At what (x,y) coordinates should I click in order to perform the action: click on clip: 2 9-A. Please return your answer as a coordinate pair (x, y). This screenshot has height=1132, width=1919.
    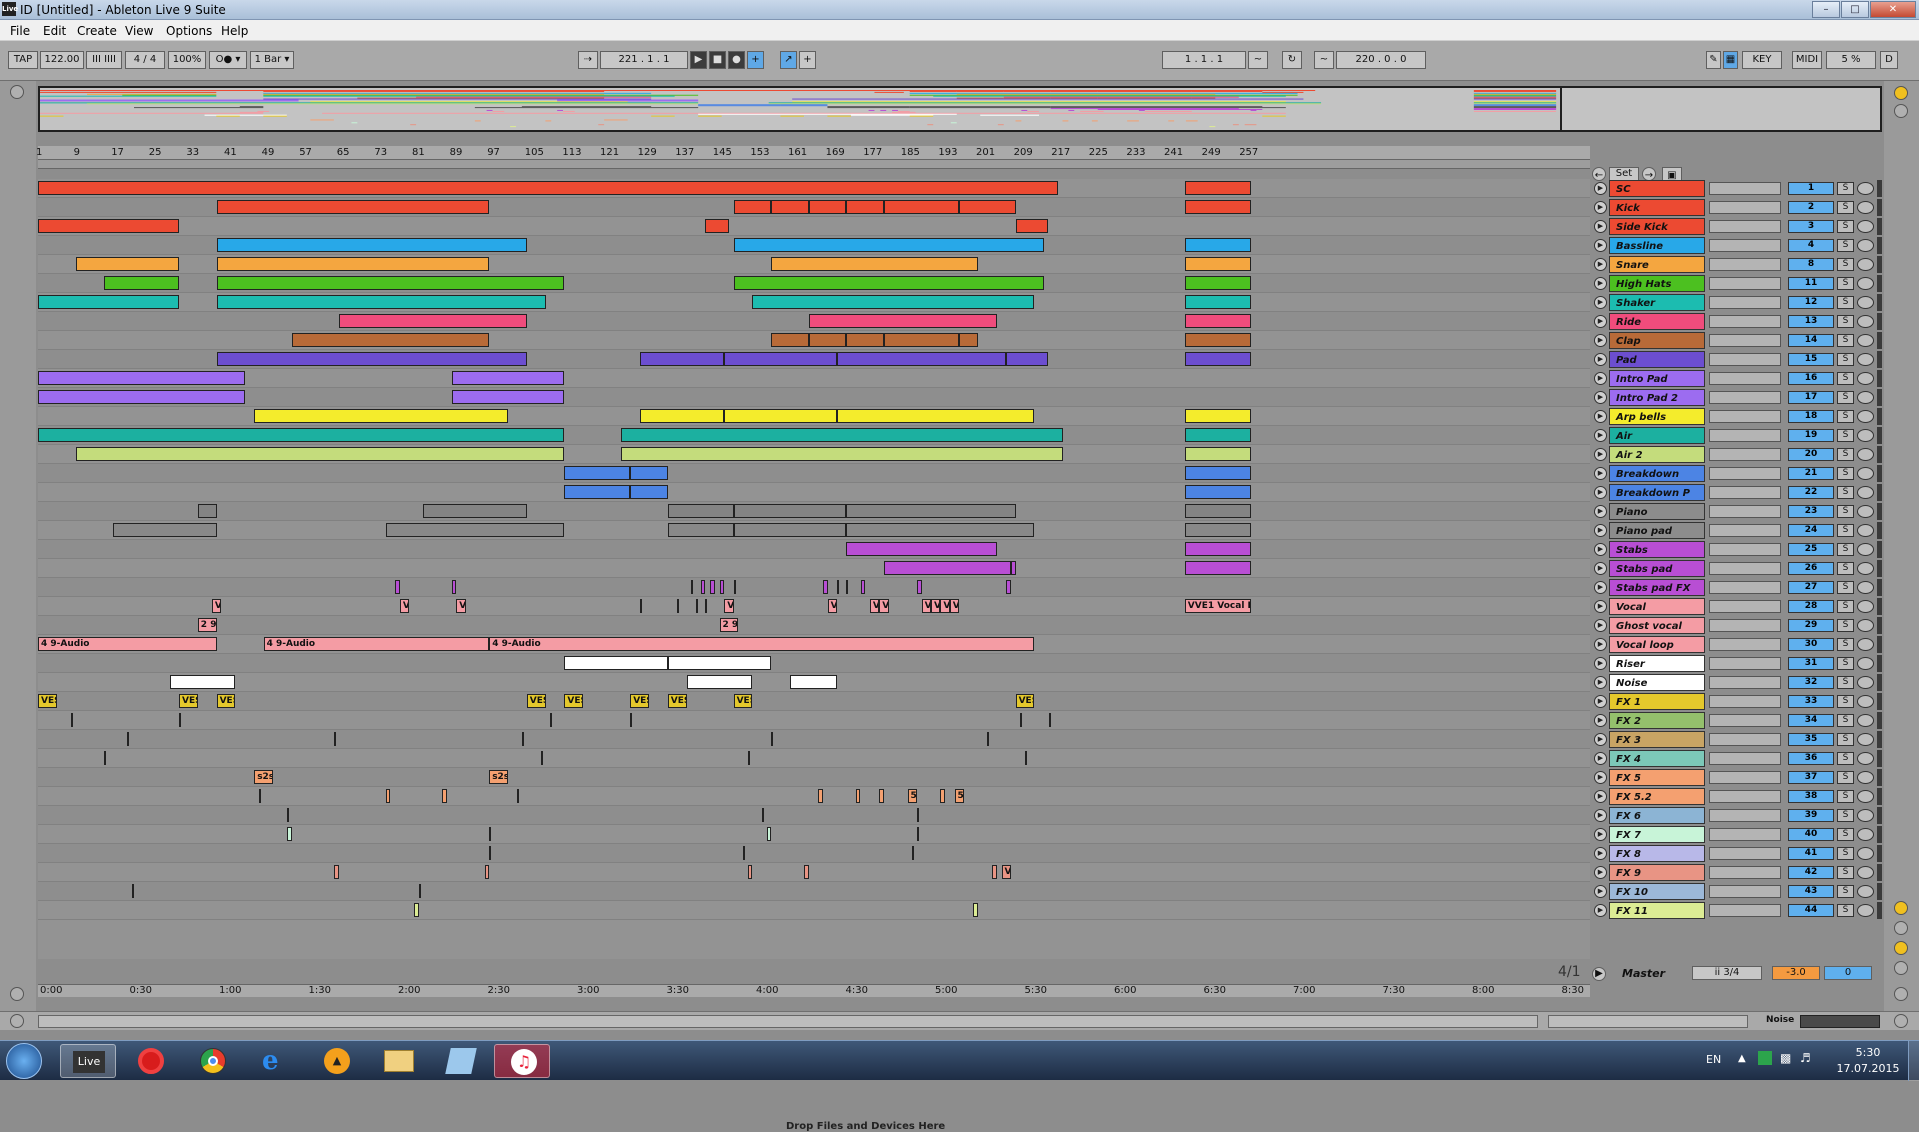
    Looking at the image, I should click on (729, 625).